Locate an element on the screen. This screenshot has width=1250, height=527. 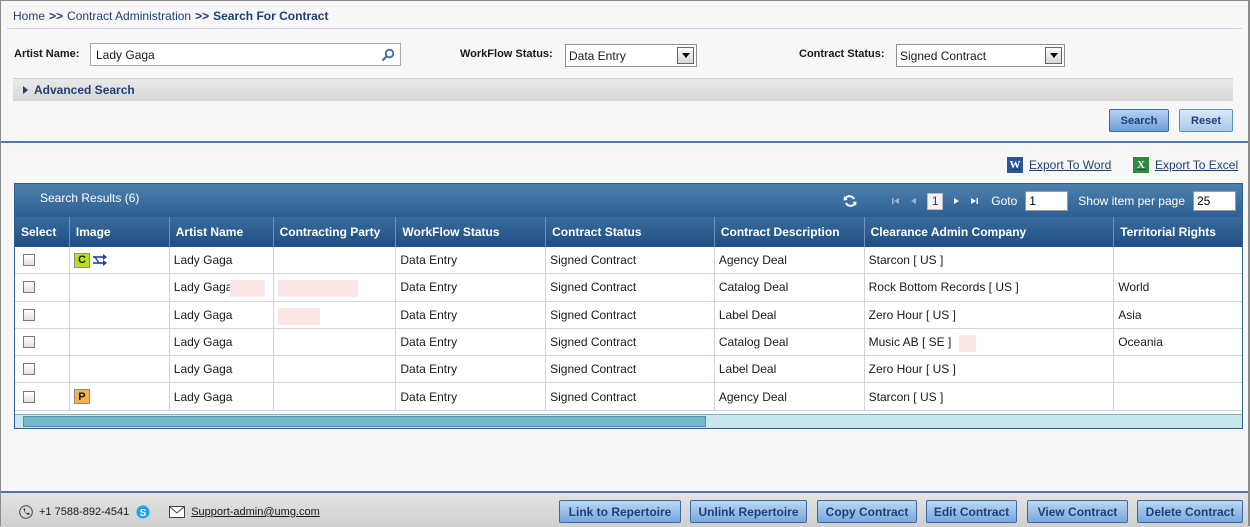
current-page-number: 1 is located at coordinates (935, 201).